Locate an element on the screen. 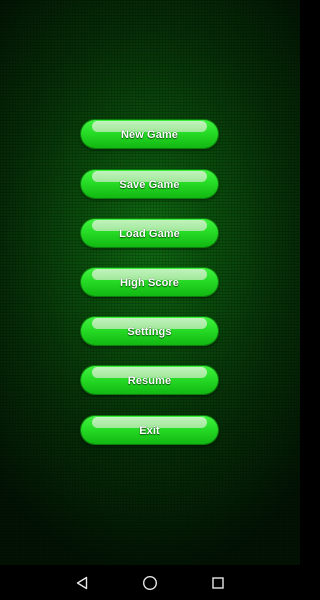 This screenshot has width=320, height=600. system-navigation-bar is located at coordinates (150, 582).